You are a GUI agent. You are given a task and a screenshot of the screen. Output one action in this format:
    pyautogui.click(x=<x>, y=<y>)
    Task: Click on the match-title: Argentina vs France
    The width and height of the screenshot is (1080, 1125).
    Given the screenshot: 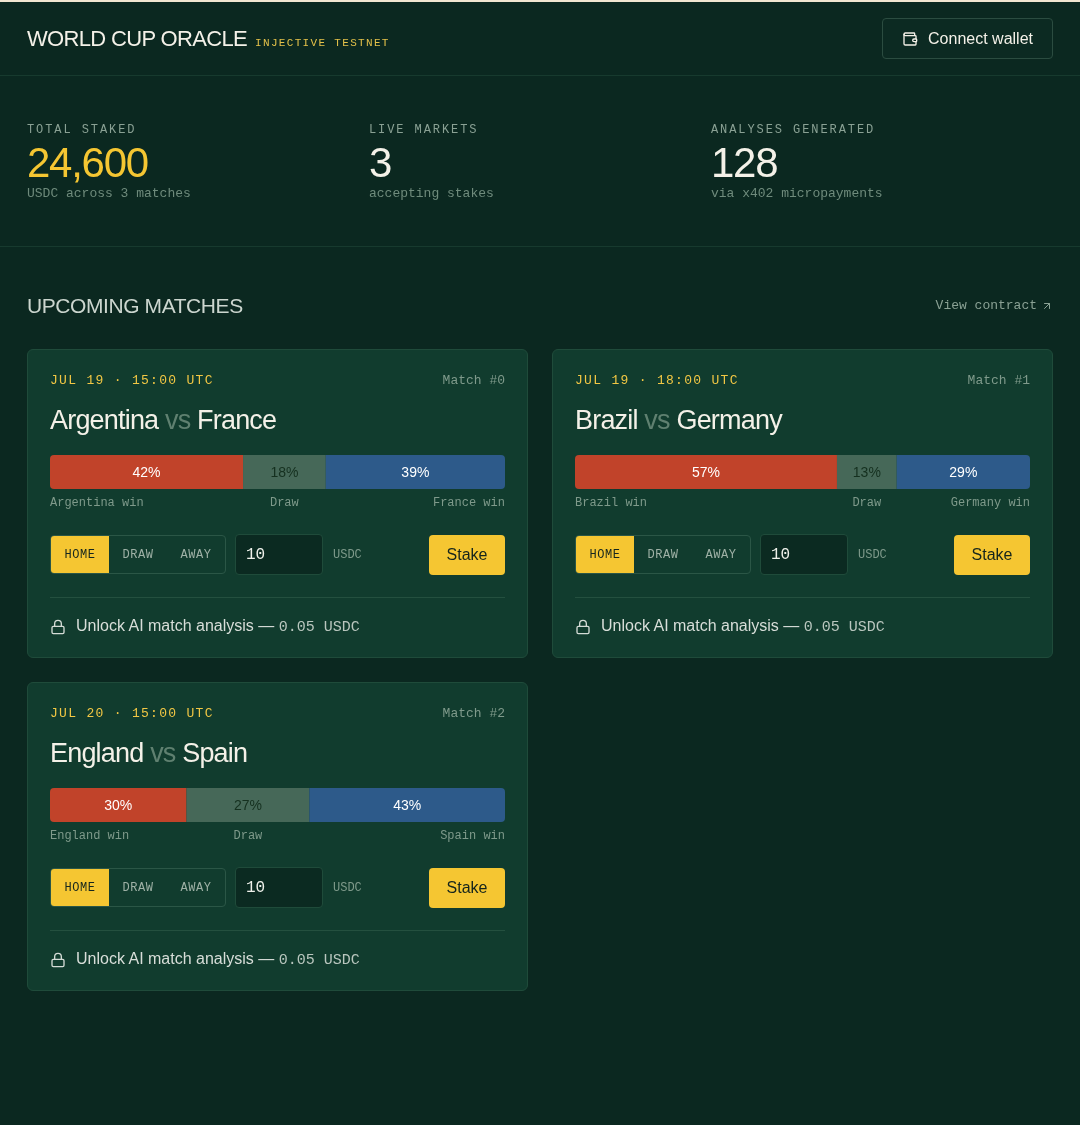 What is the action you would take?
    pyautogui.click(x=163, y=420)
    